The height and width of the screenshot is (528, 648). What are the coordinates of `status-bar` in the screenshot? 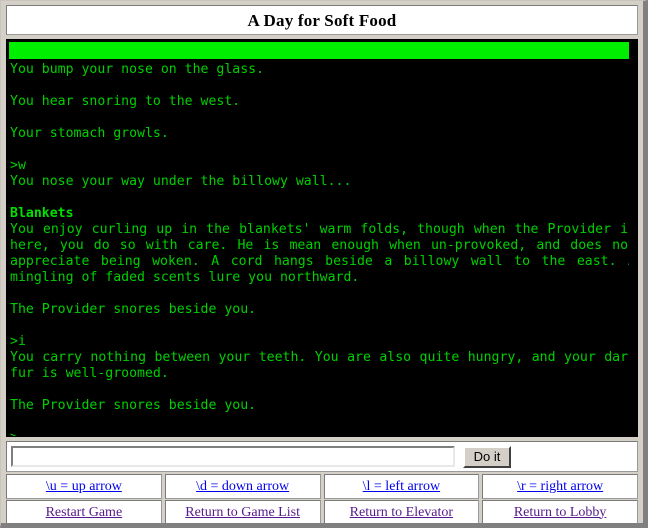 It's located at (322, 50).